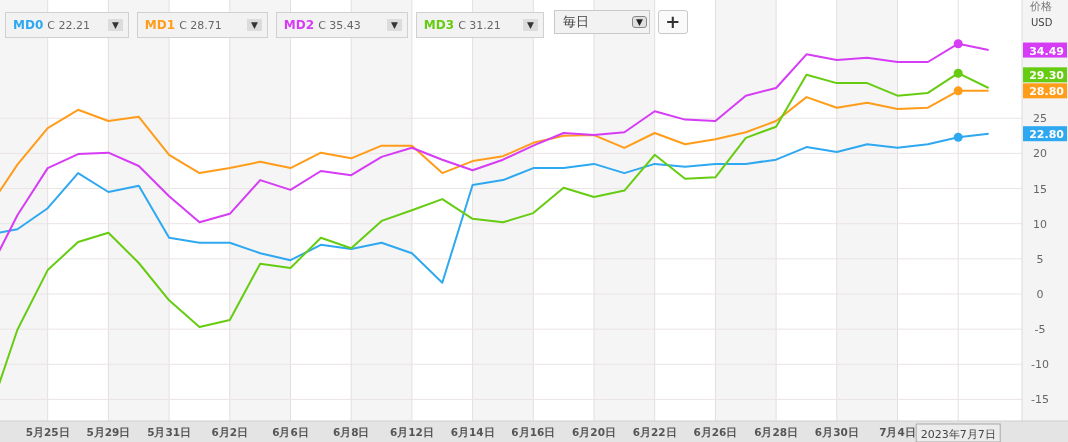 This screenshot has height=442, width=1068. Describe the element at coordinates (108, 432) in the screenshot. I see `axis-label: 5月29日` at that location.